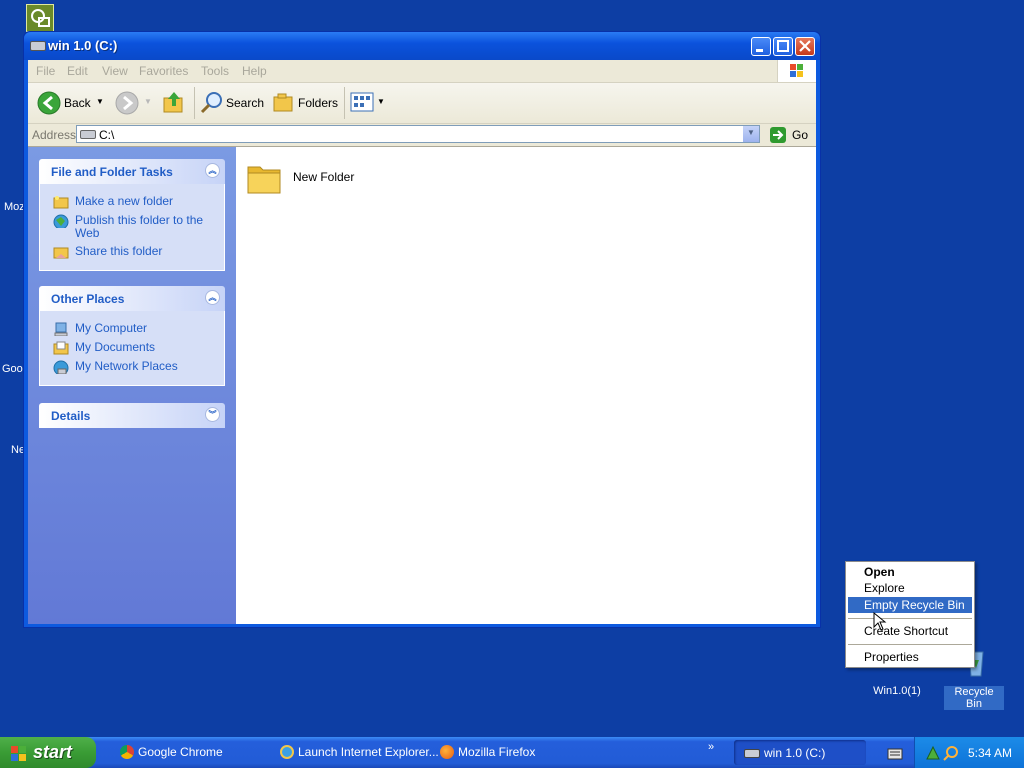  I want to click on menu-help: Help, so click(254, 71).